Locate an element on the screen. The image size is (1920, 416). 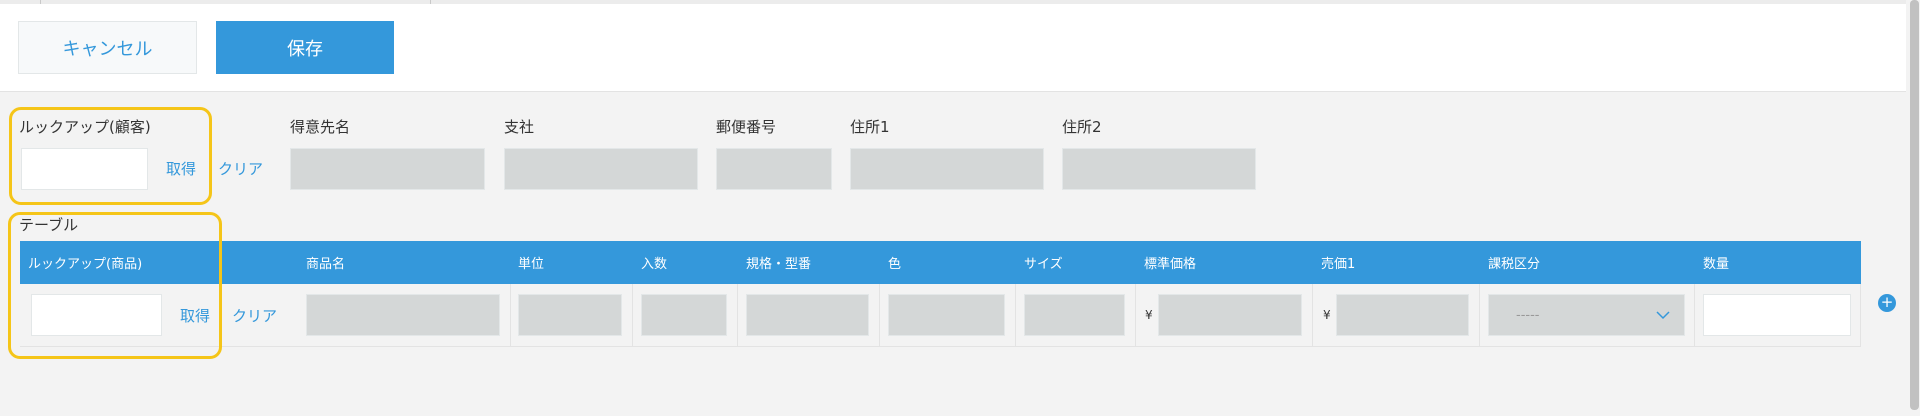
quantity-input is located at coordinates (1777, 315).